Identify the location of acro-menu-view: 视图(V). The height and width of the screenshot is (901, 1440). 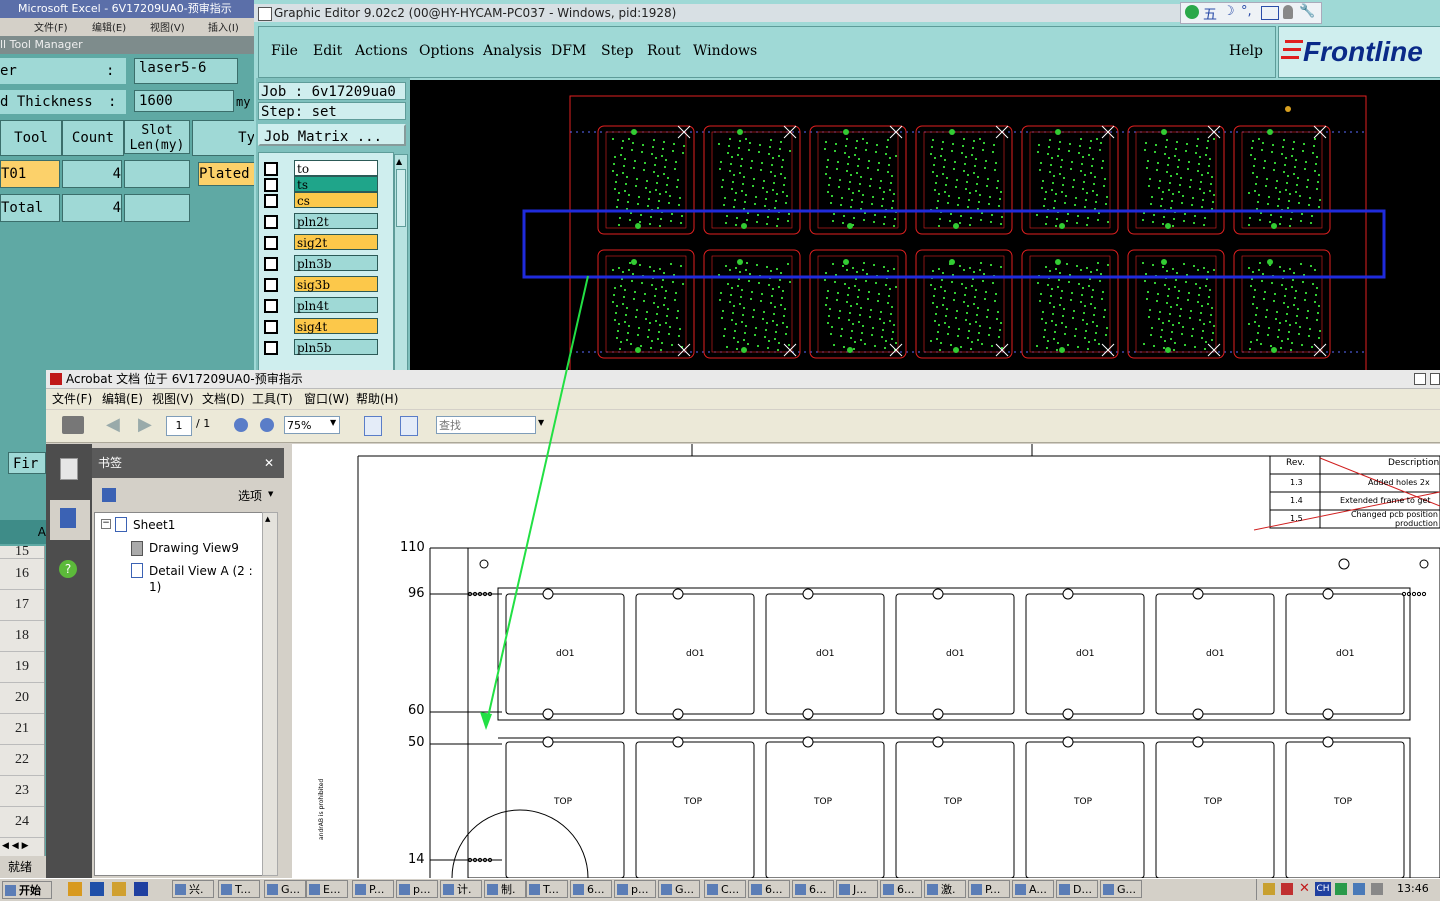
(173, 399).